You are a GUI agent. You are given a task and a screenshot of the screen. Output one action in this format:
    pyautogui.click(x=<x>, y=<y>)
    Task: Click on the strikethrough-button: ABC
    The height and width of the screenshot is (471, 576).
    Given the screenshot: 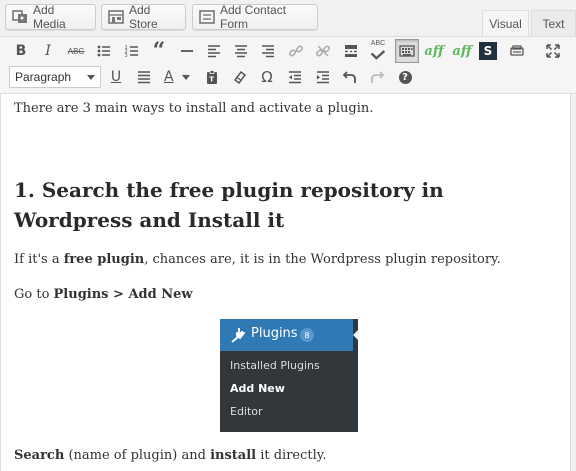 What is the action you would take?
    pyautogui.click(x=76, y=51)
    